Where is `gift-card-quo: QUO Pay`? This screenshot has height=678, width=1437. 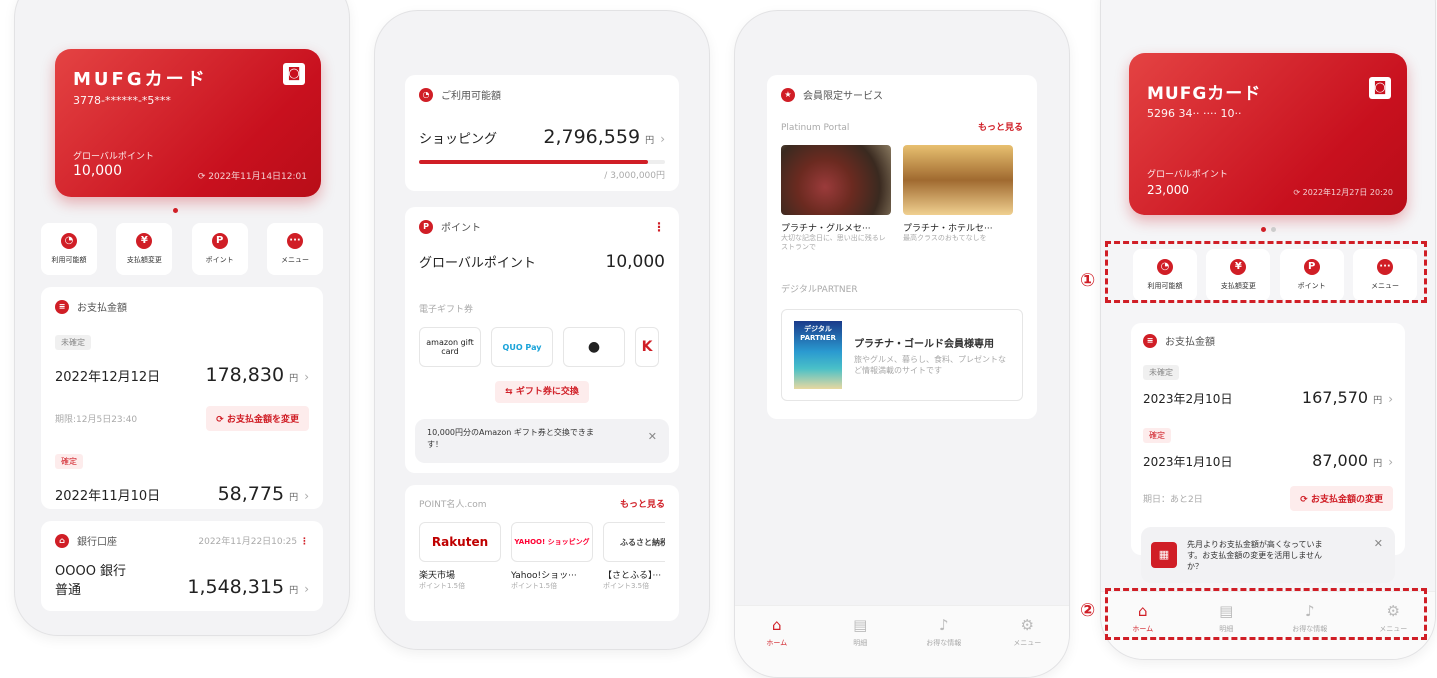
gift-card-quo: QUO Pay is located at coordinates (522, 347).